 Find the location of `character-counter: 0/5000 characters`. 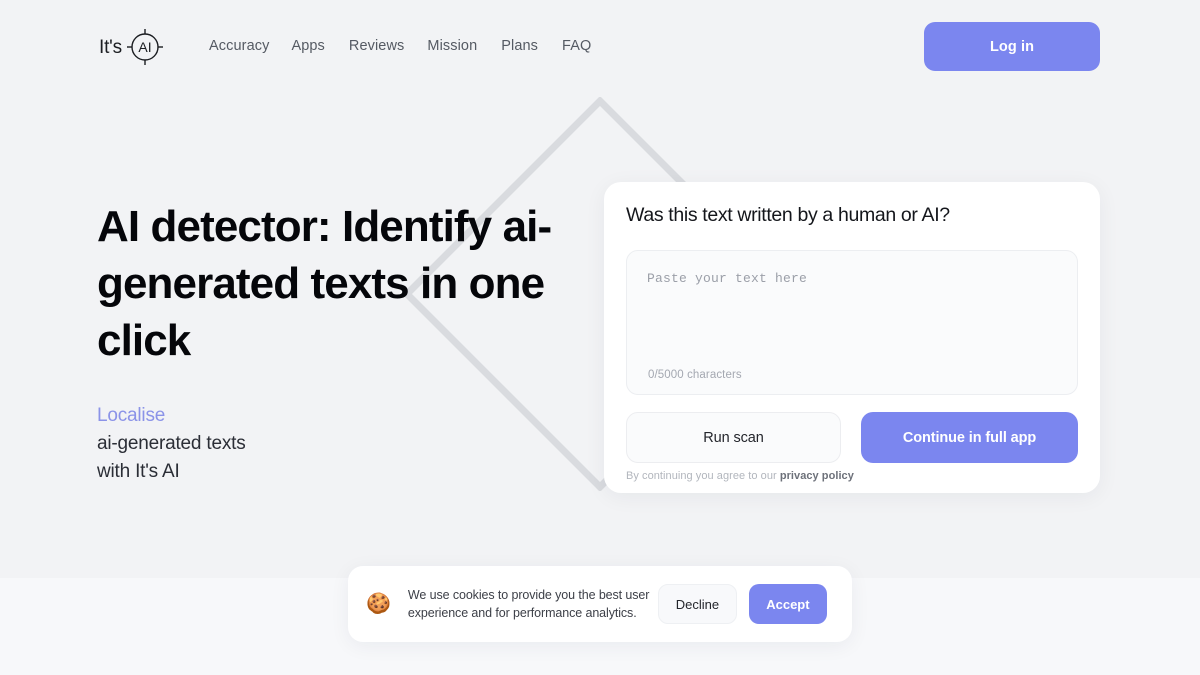

character-counter: 0/5000 characters is located at coordinates (695, 375).